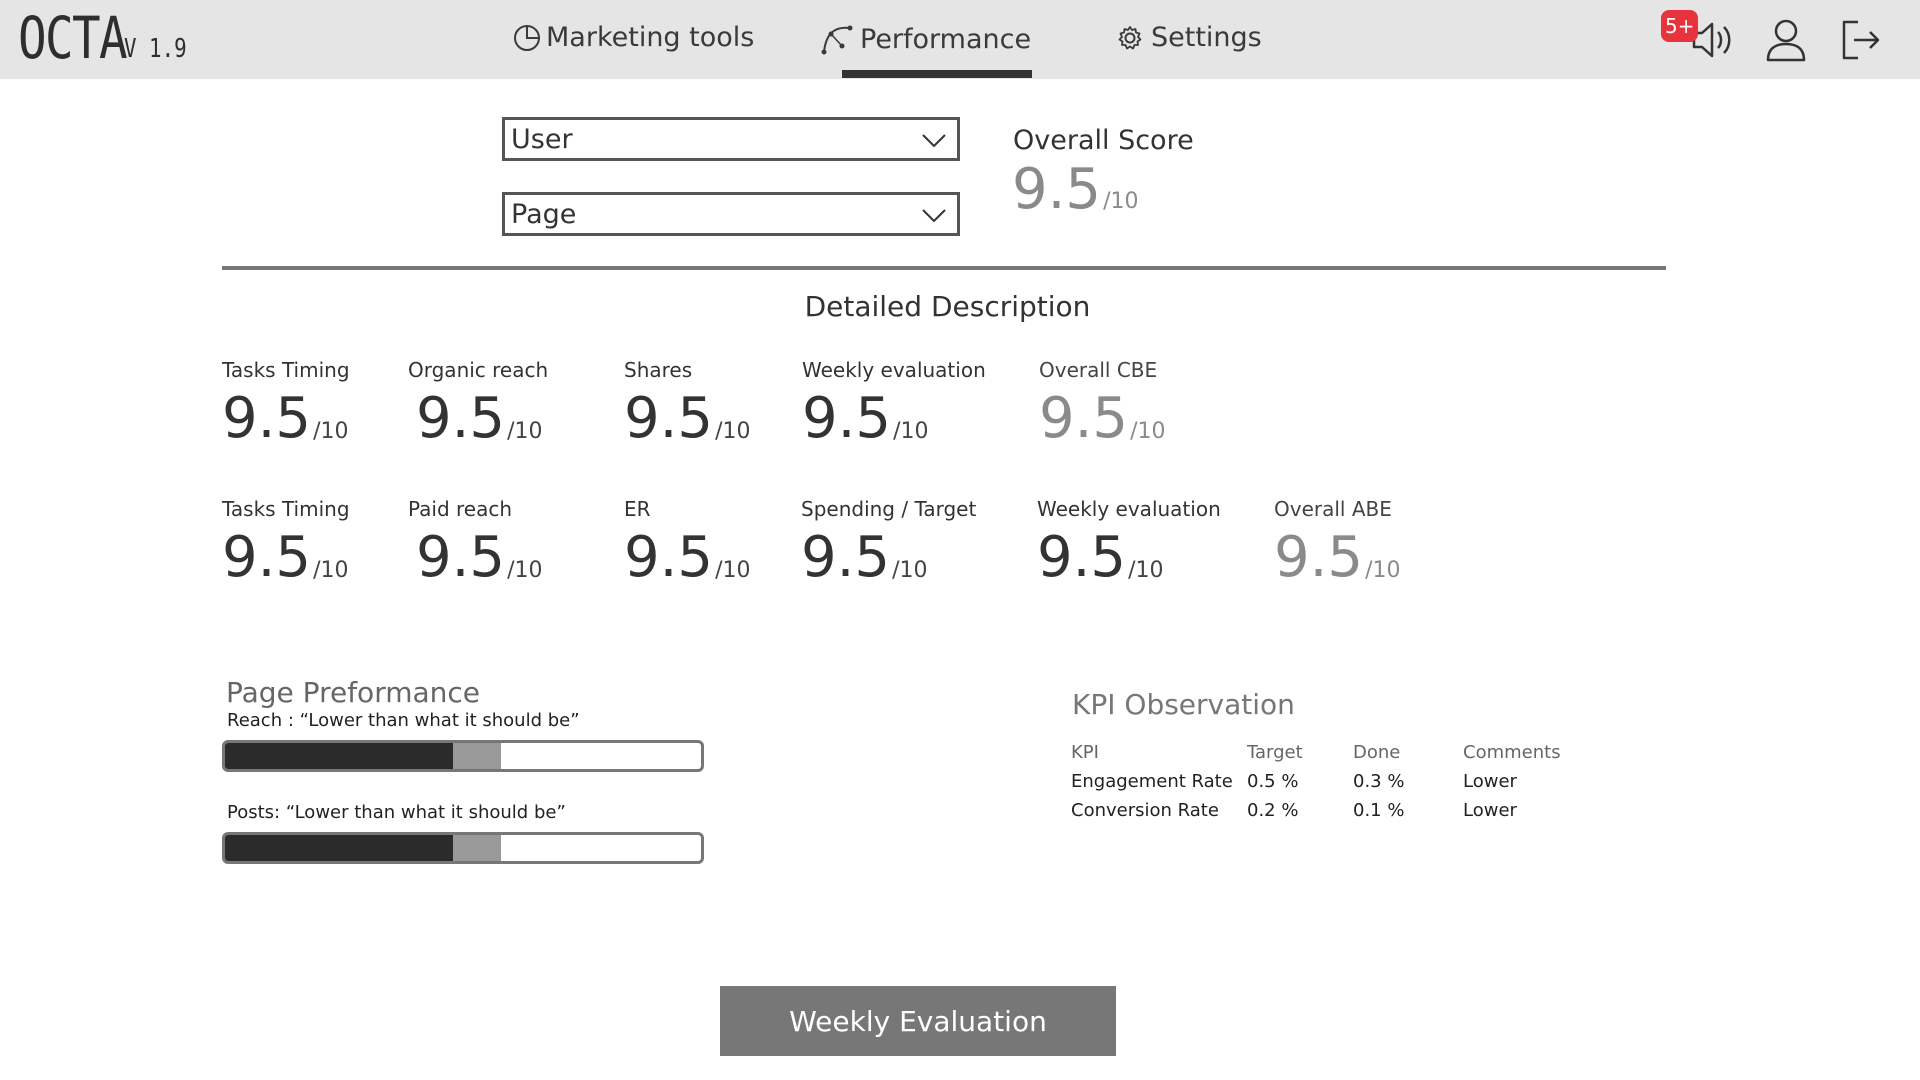  I want to click on curve-tool-icon, so click(837, 40).